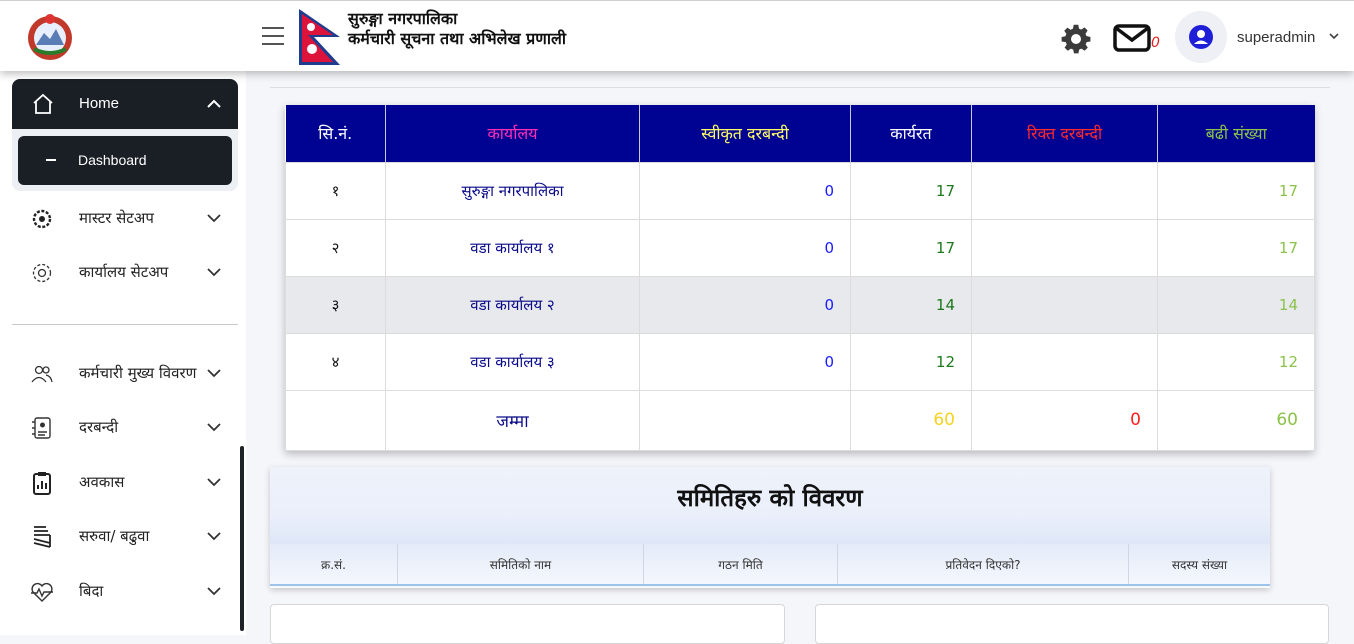 This screenshot has height=644, width=1354. I want to click on cell-total-working: 60, so click(911, 420).